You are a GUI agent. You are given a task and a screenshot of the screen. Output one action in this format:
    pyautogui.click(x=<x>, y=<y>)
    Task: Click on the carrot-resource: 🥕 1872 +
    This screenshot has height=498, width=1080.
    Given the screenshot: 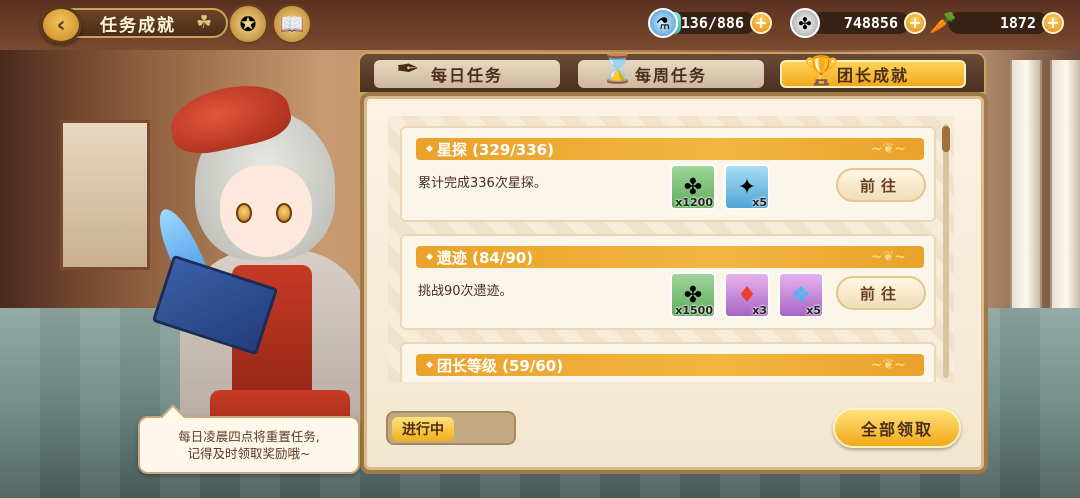 What is the action you would take?
    pyautogui.click(x=996, y=23)
    